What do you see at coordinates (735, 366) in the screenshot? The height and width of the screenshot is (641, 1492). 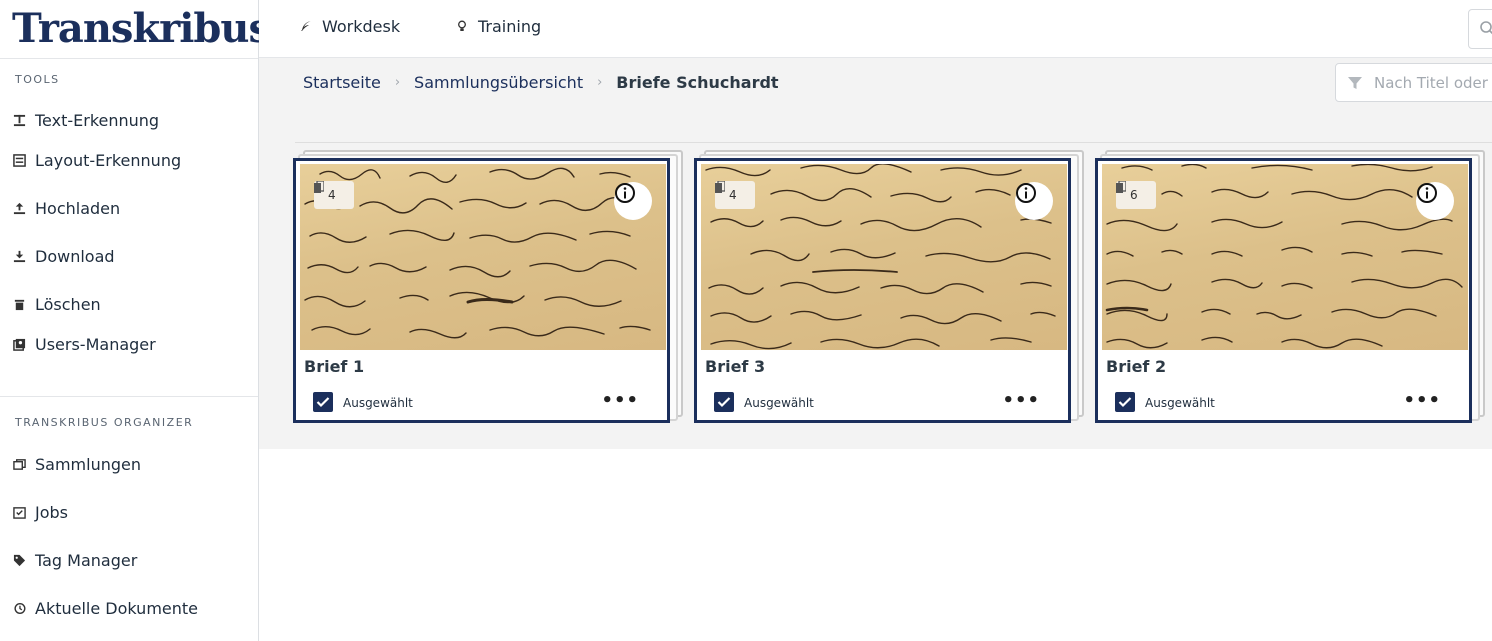 I see `document-title: Brief 3` at bounding box center [735, 366].